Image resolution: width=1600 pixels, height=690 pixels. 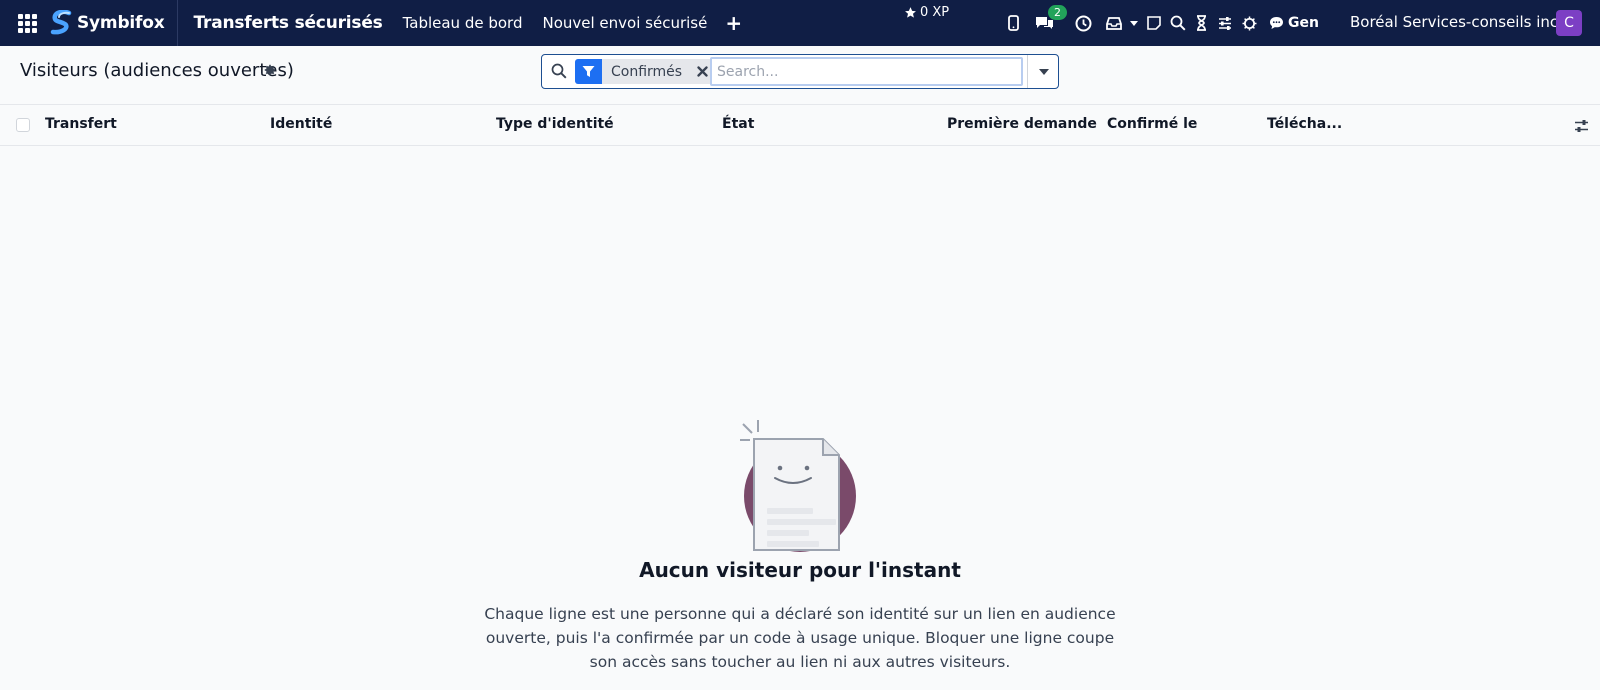 I want to click on add-menu-icon: +, so click(x=733, y=23).